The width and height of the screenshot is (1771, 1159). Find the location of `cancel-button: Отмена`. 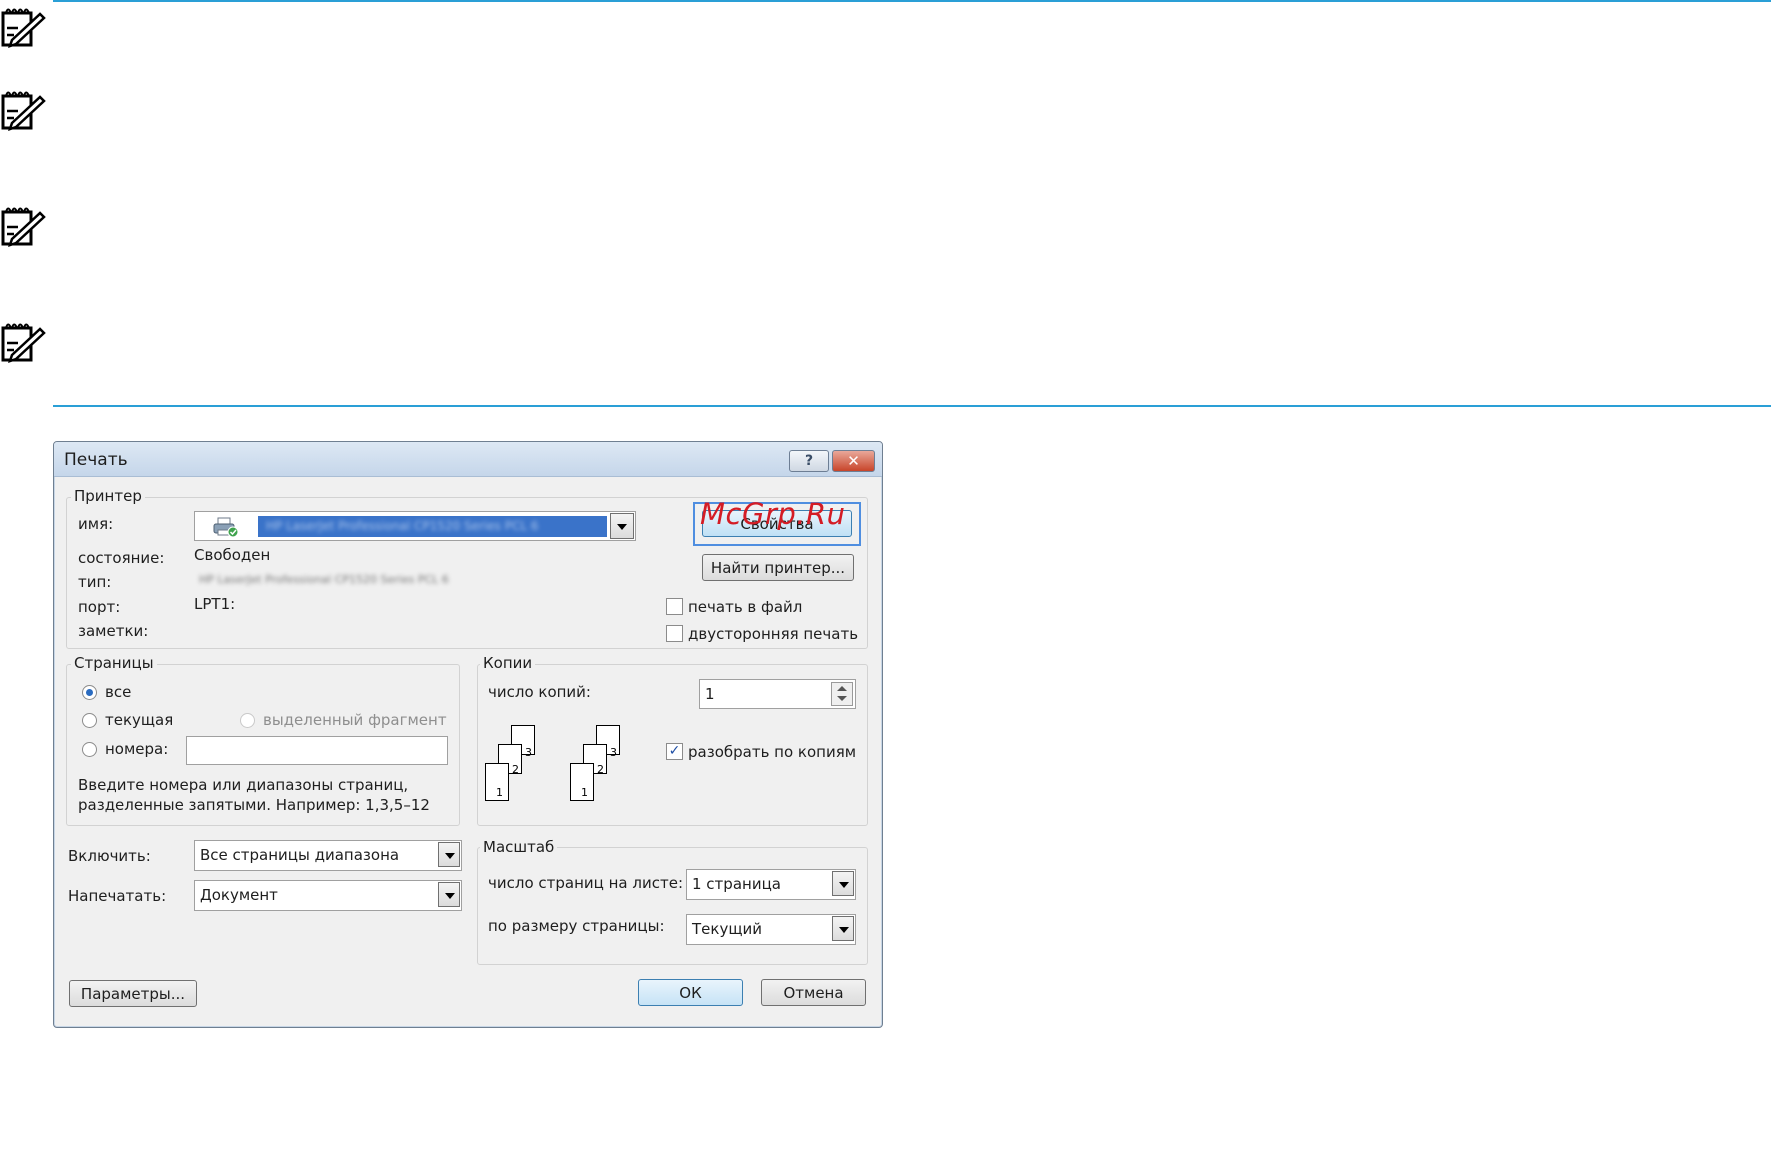

cancel-button: Отмена is located at coordinates (813, 992).